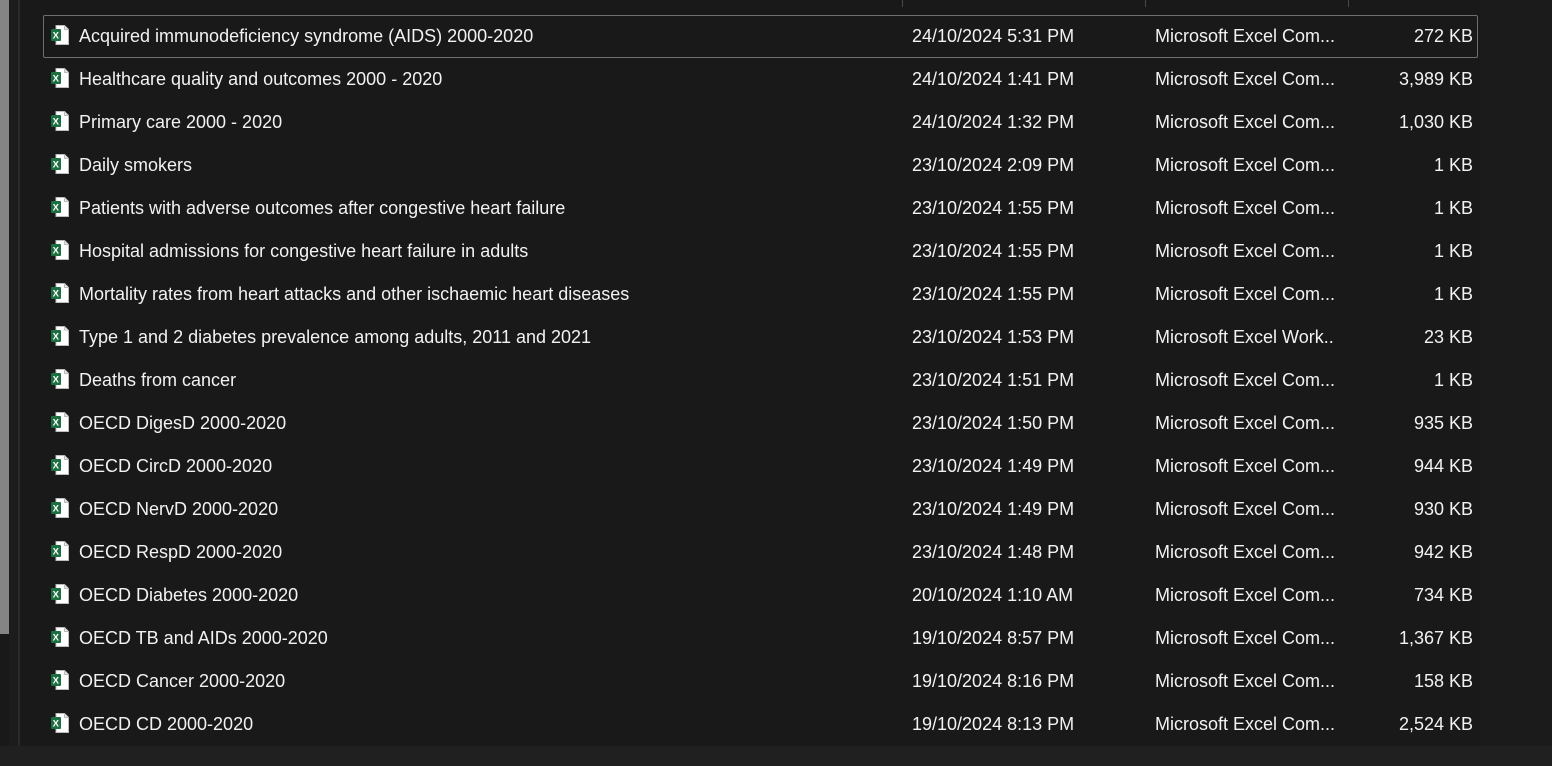 This screenshot has height=766, width=1552. I want to click on left-pane-scrollbar, so click(4, 317).